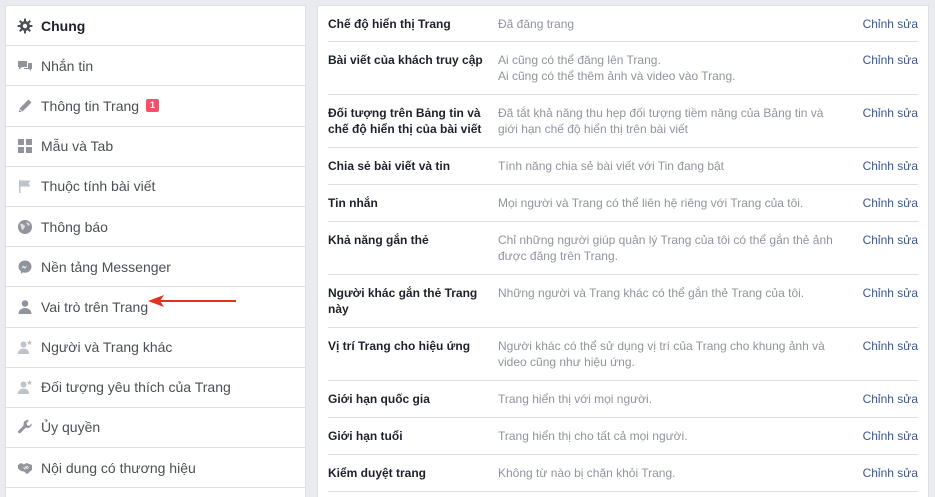  I want to click on chat-bubbles-icon, so click(25, 66).